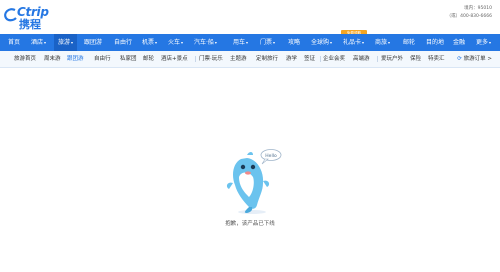 The height and width of the screenshot is (272, 500). What do you see at coordinates (361, 59) in the screenshot?
I see `subnav-item-luxury: 高端游` at bounding box center [361, 59].